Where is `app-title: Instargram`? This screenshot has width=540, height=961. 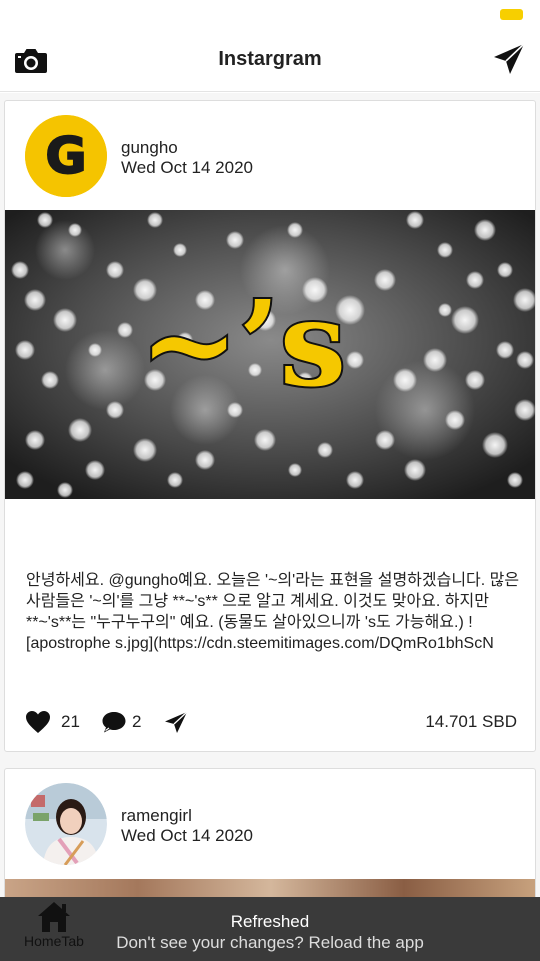 app-title: Instargram is located at coordinates (270, 59).